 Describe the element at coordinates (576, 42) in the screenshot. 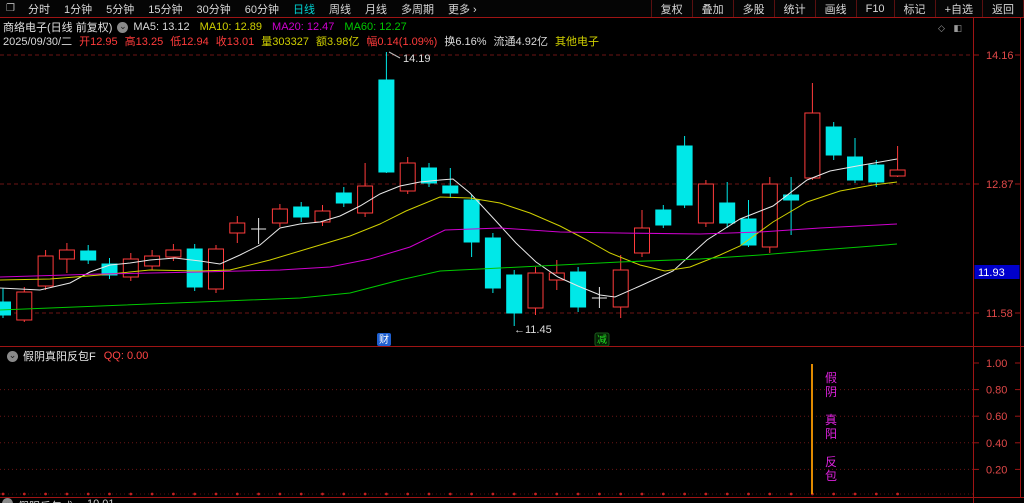

I see `quote-field: 其他电子` at that location.